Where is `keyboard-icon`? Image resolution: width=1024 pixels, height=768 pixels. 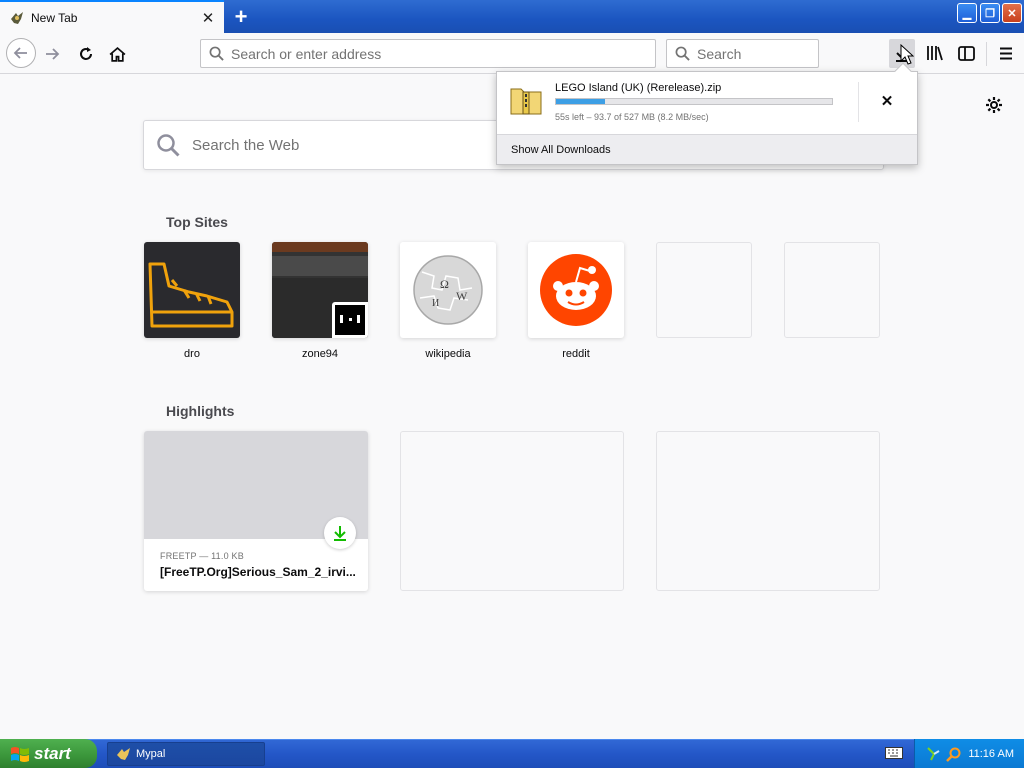
keyboard-icon is located at coordinates (894, 753).